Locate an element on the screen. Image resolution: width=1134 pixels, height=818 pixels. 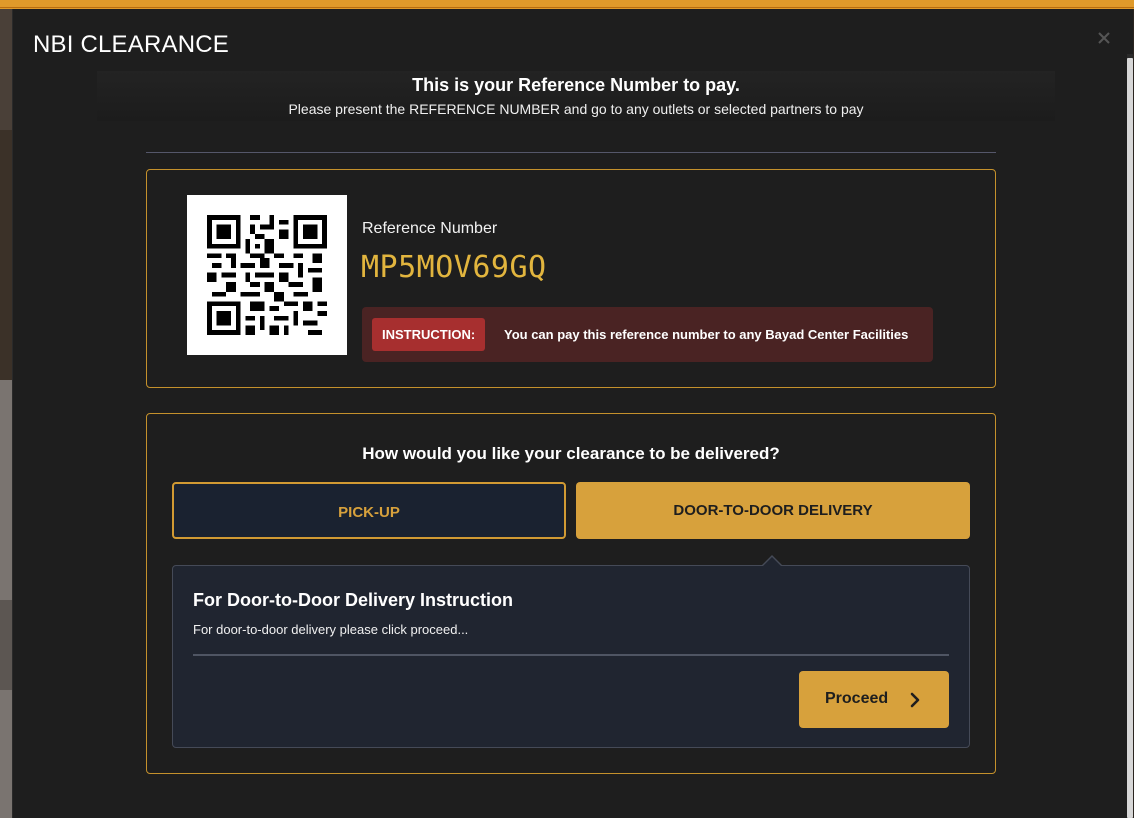
pickup-option-button: PICK-UP is located at coordinates (369, 510).